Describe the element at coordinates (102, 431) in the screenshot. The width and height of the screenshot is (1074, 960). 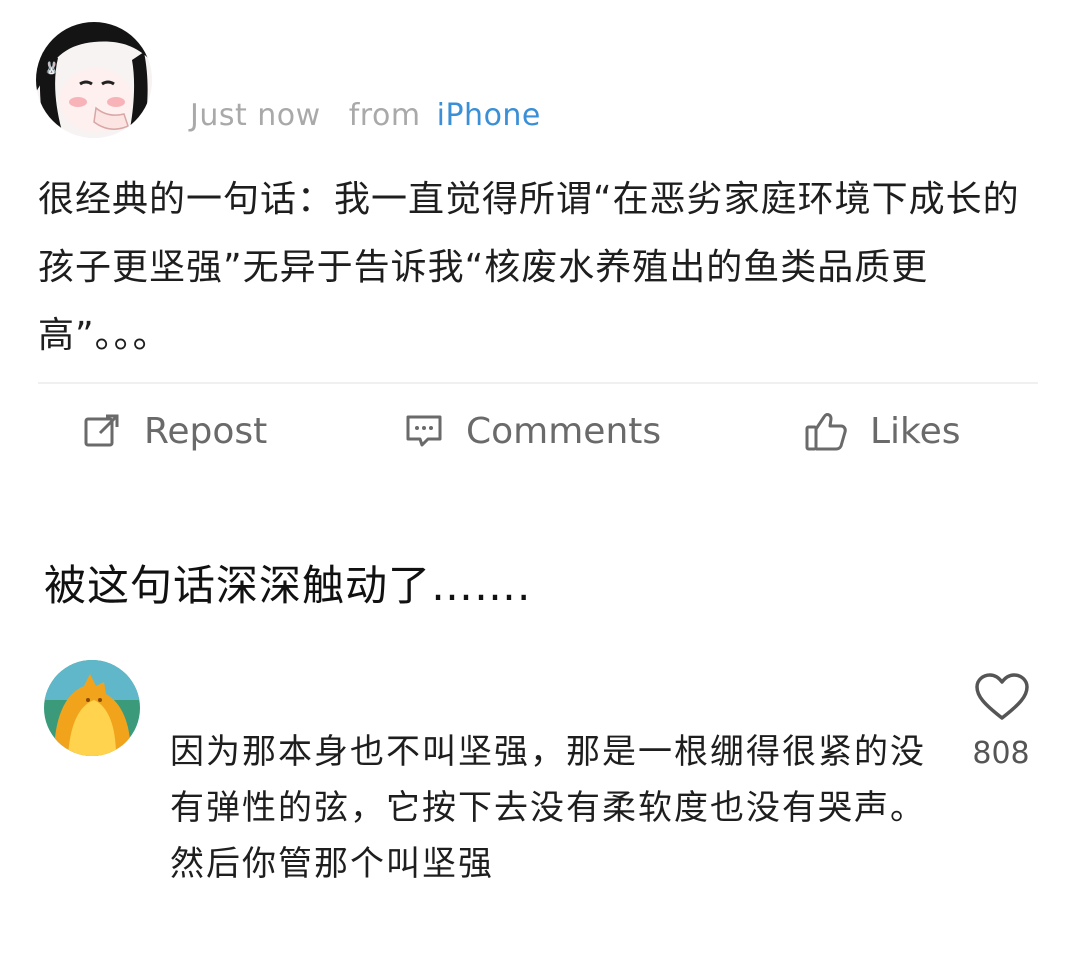
I see `repost-icon` at that location.